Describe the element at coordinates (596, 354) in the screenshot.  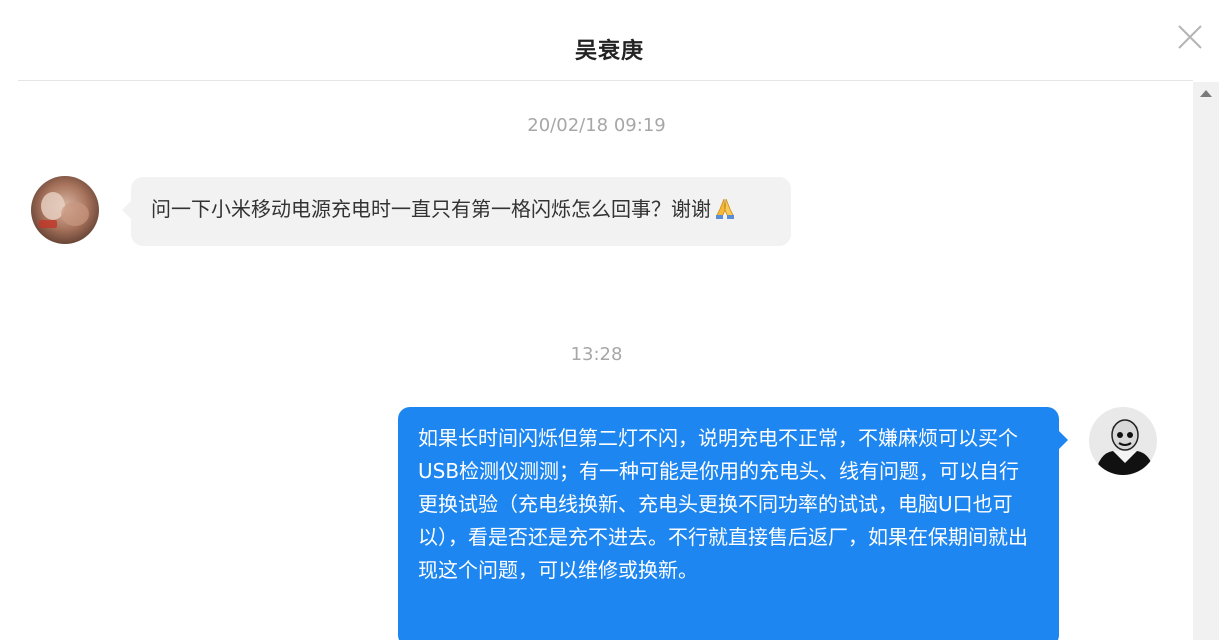
I see `message-timestamp: 13:28` at that location.